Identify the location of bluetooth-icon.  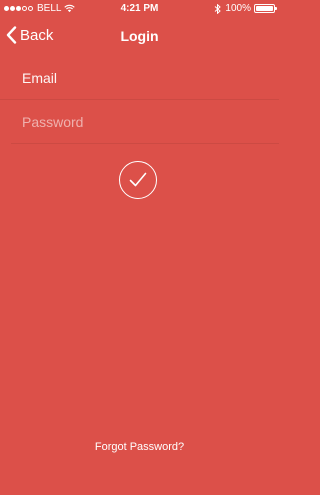
(218, 8).